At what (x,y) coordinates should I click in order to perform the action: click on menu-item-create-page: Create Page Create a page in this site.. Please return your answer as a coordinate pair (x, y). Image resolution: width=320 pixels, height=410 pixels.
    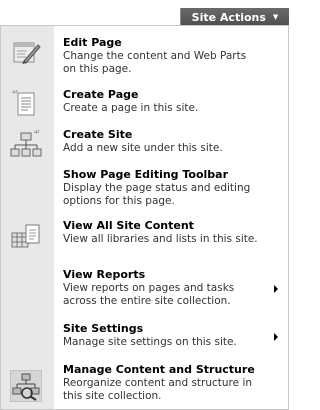
    Looking at the image, I should click on (144, 104).